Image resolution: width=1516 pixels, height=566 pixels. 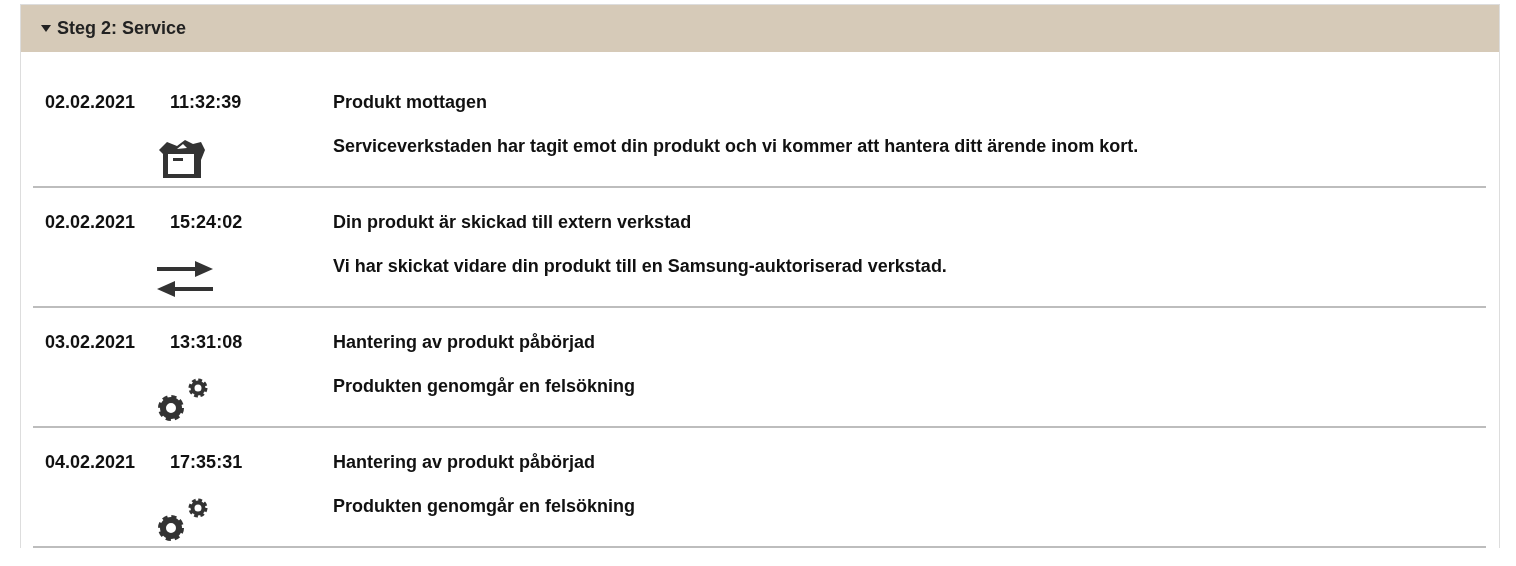 I want to click on event-time: 11:32:39, so click(x=206, y=102).